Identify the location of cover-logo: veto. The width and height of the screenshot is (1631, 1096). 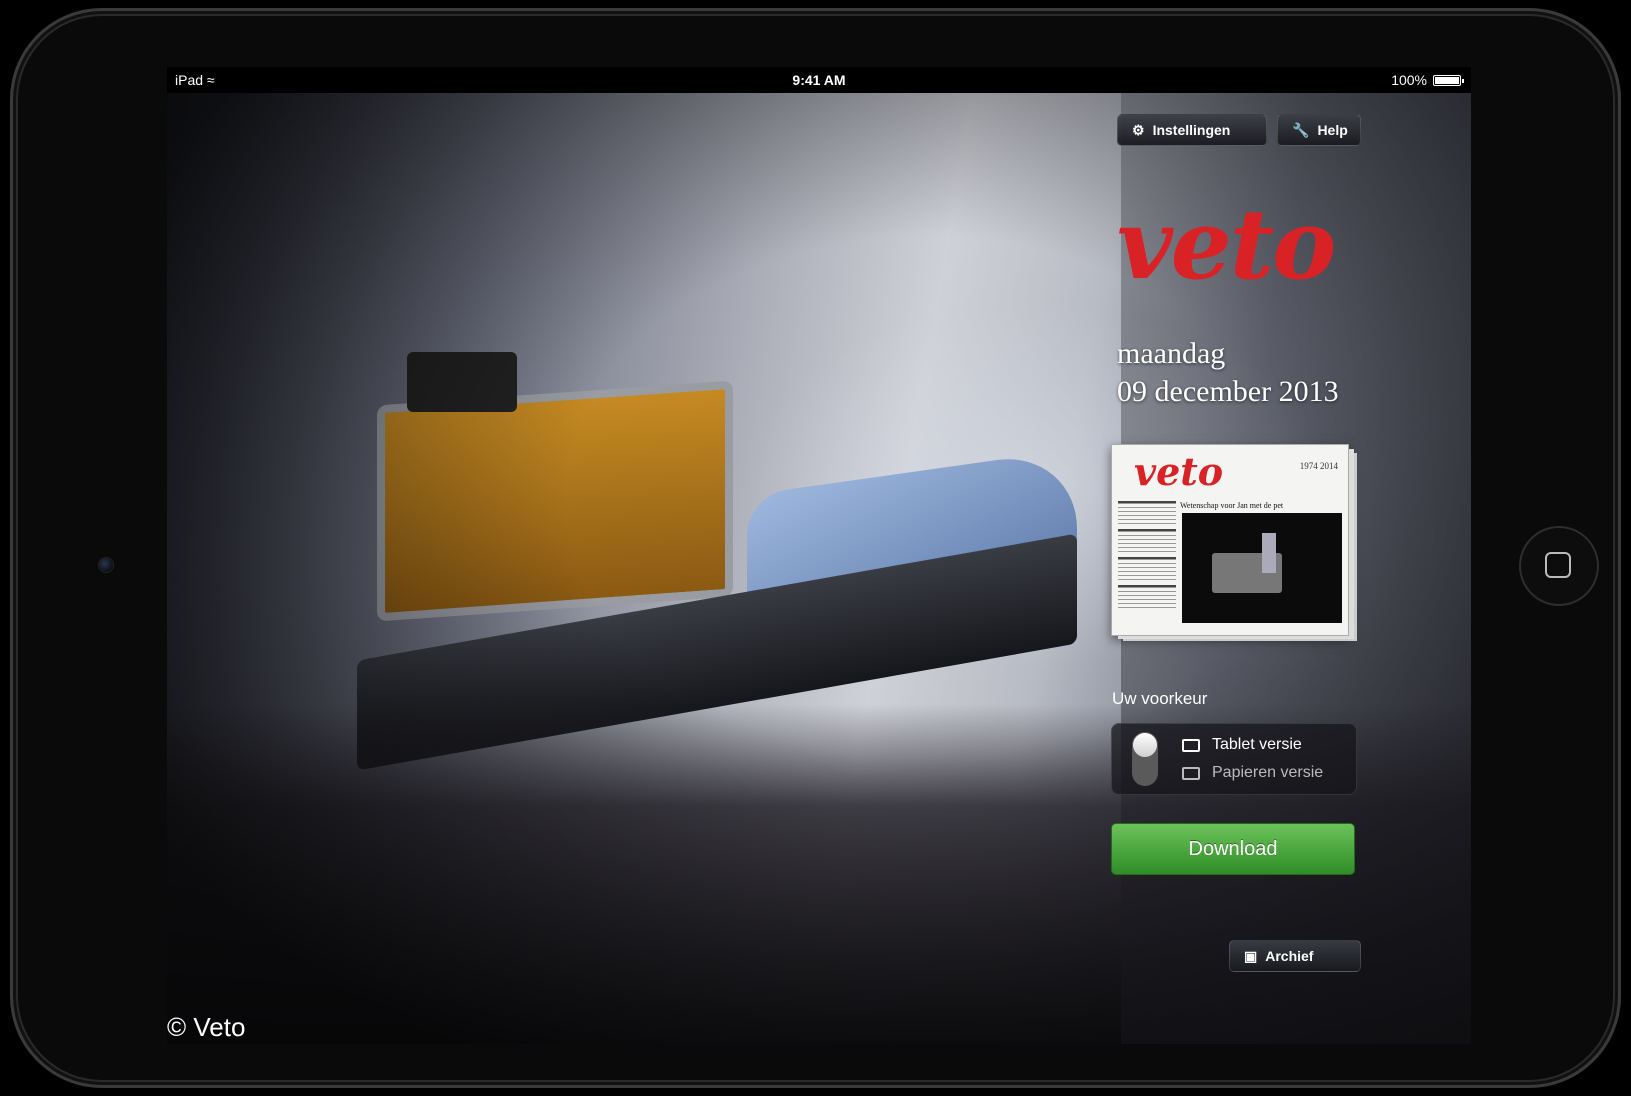
(1179, 471).